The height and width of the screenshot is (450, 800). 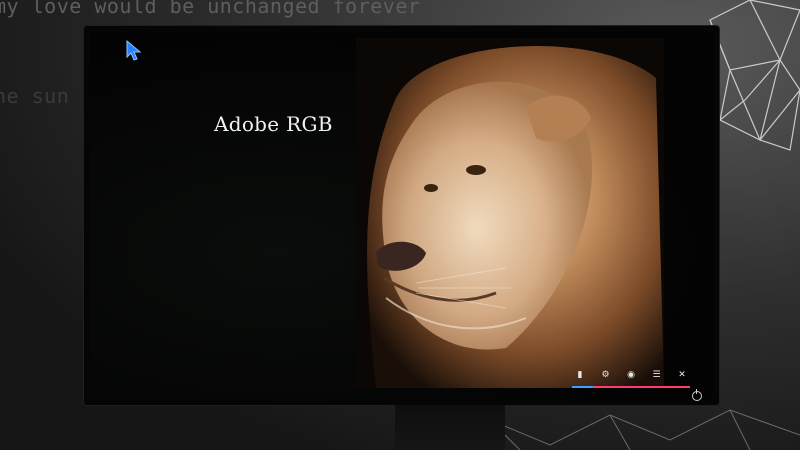 I want to click on color-mode-label: Adobe RGB, so click(x=273, y=124).